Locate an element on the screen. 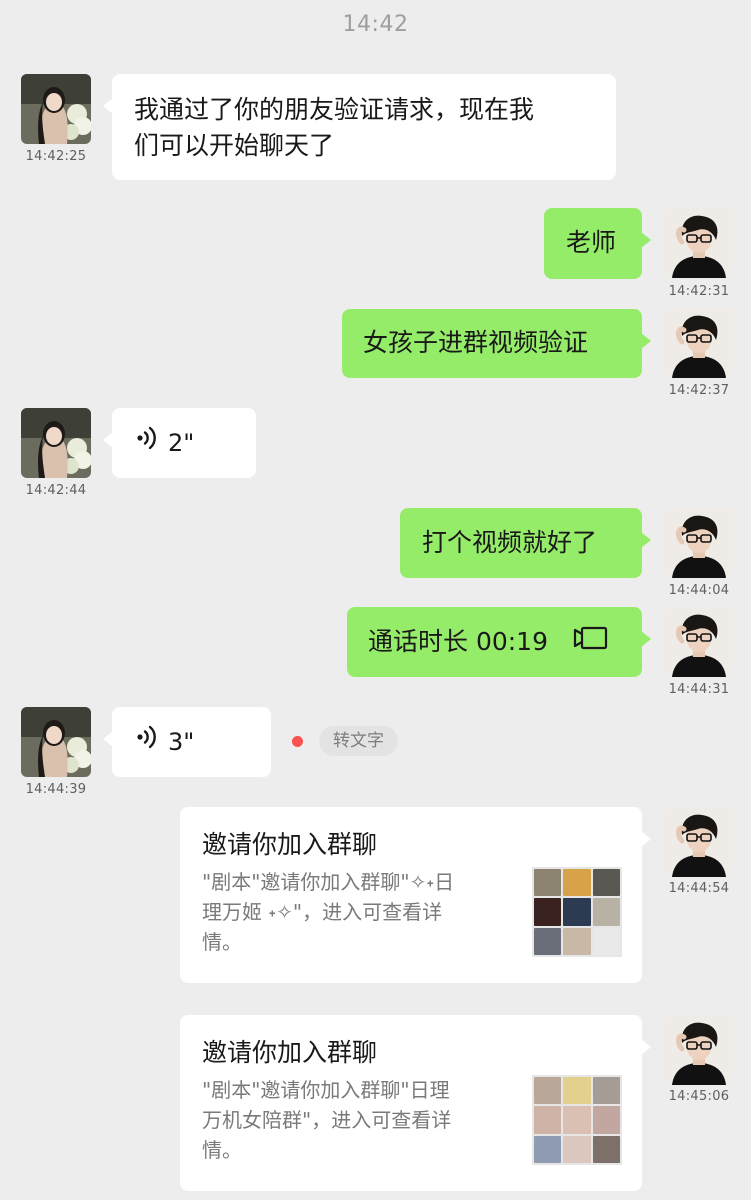 The height and width of the screenshot is (1200, 751). message-timestamp: 14:44:04 is located at coordinates (699, 590).